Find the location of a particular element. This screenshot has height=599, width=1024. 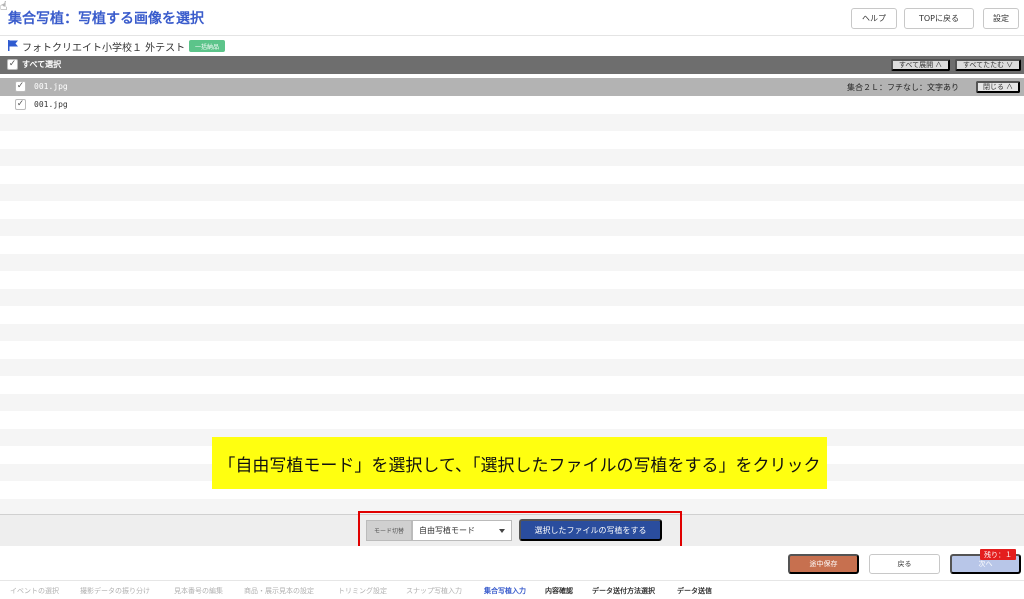

mode-select: 自由写植モード is located at coordinates (462, 530).